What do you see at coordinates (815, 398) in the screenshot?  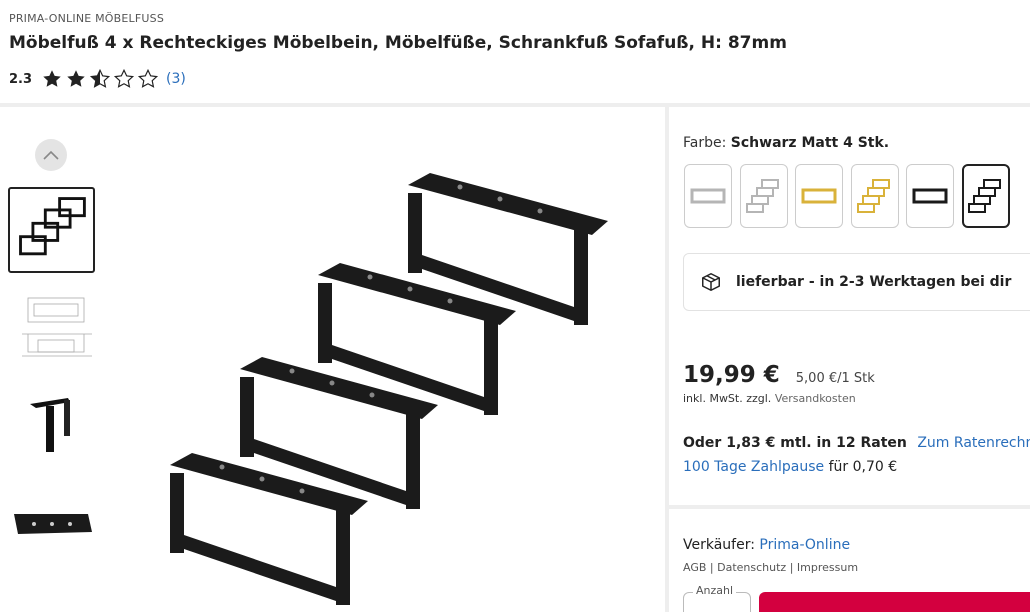 I see `shipping-costs-link: Versandkosten` at bounding box center [815, 398].